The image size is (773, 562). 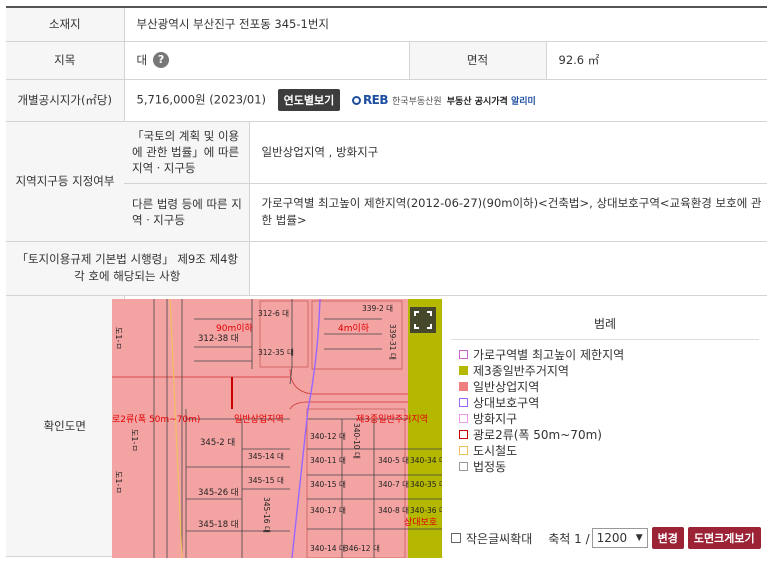 I want to click on legend-item: 법정동, so click(x=541, y=467).